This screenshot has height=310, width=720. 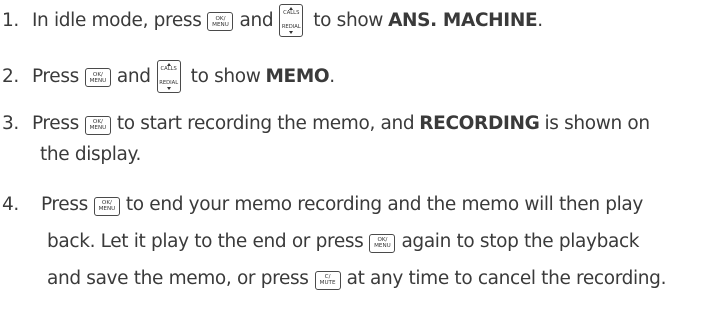 I want to click on step-text: to start recording the memo, and, so click(x=265, y=123).